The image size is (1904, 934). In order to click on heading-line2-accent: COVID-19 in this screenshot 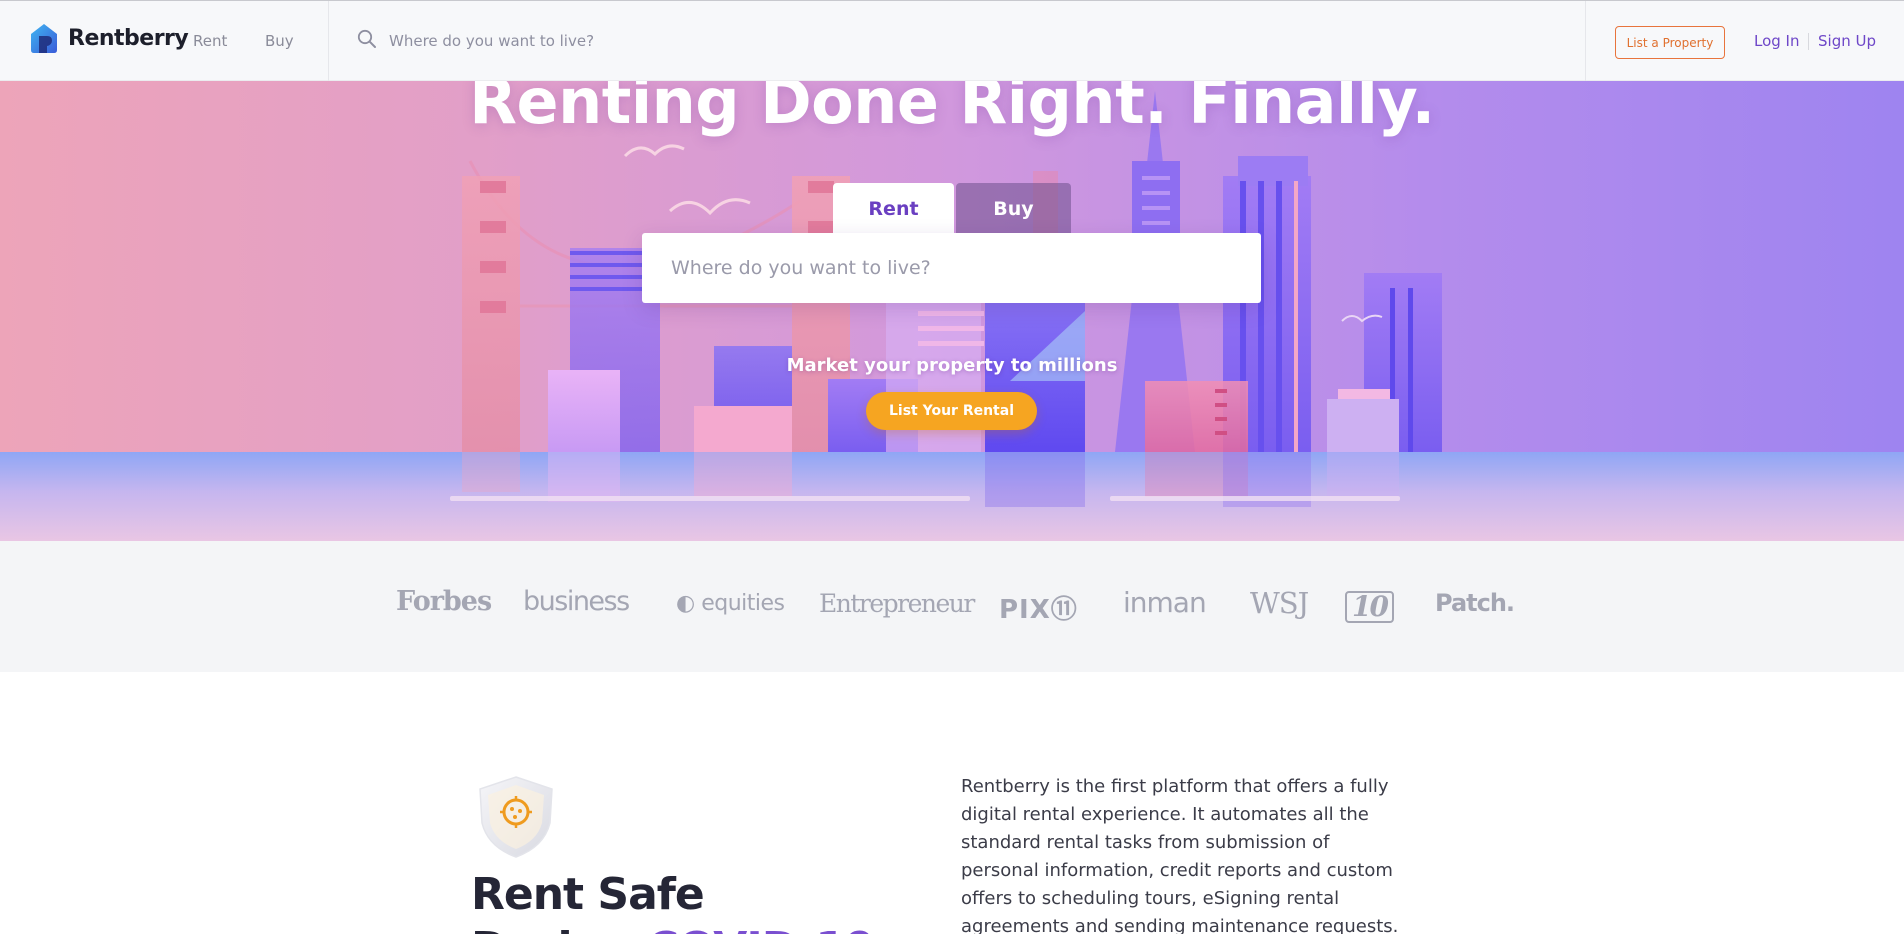, I will do `click(761, 928)`.